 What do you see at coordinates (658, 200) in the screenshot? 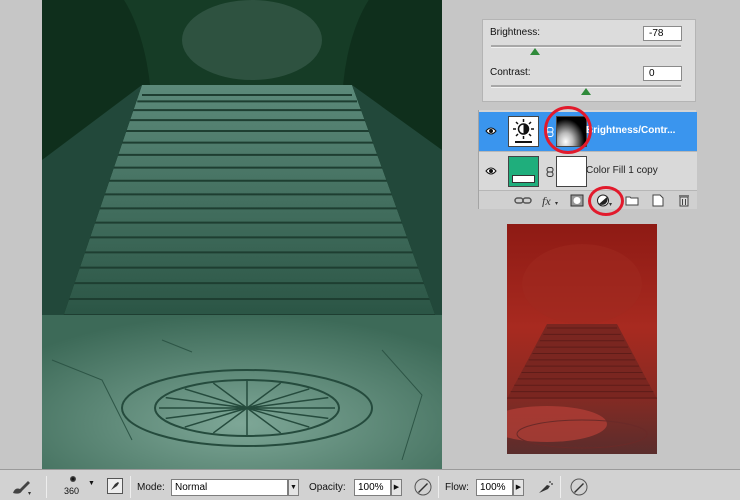
I see `new-layer-icon` at bounding box center [658, 200].